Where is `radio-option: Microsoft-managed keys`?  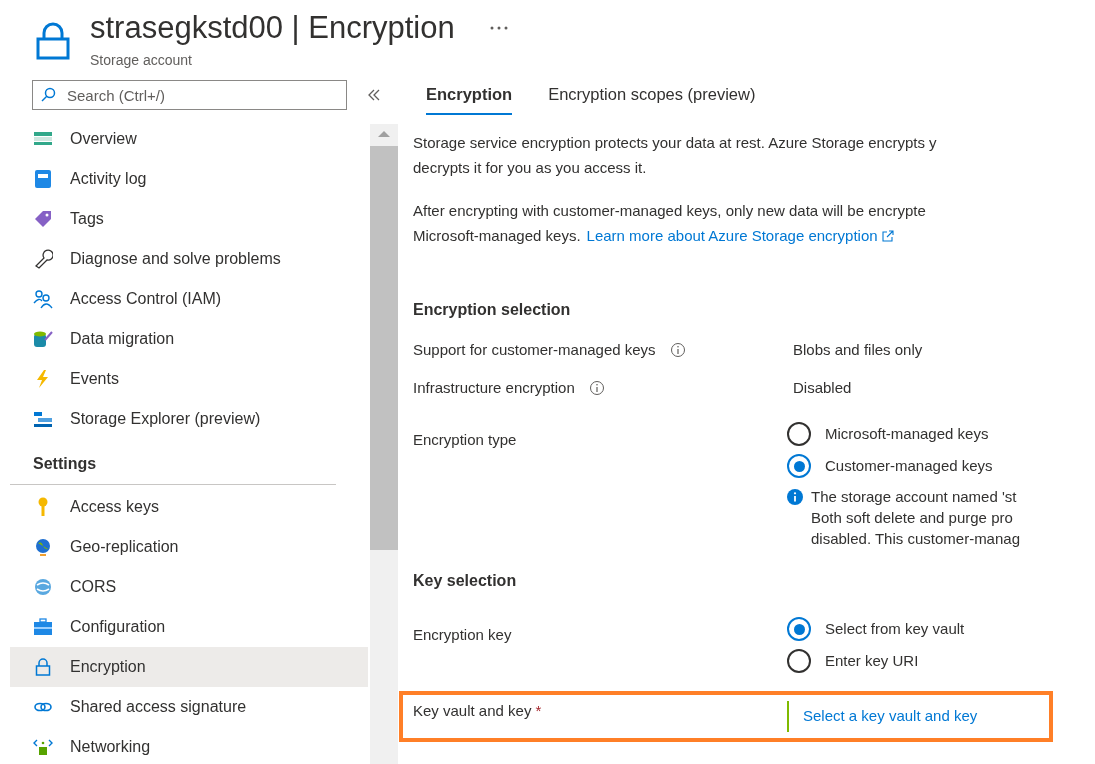
radio-option: Microsoft-managed keys is located at coordinates (903, 434).